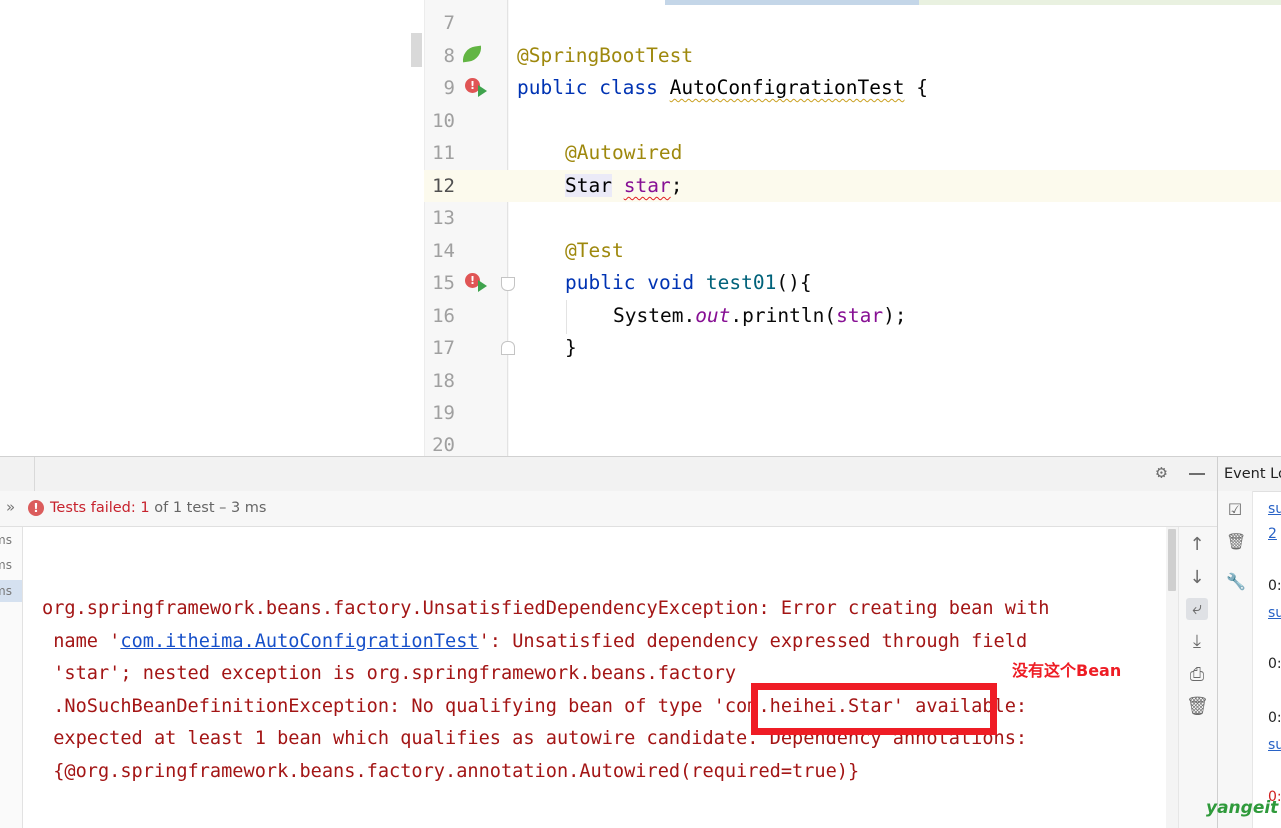 This screenshot has width=1281, height=828. I want to click on line-number: 13, so click(443, 218).